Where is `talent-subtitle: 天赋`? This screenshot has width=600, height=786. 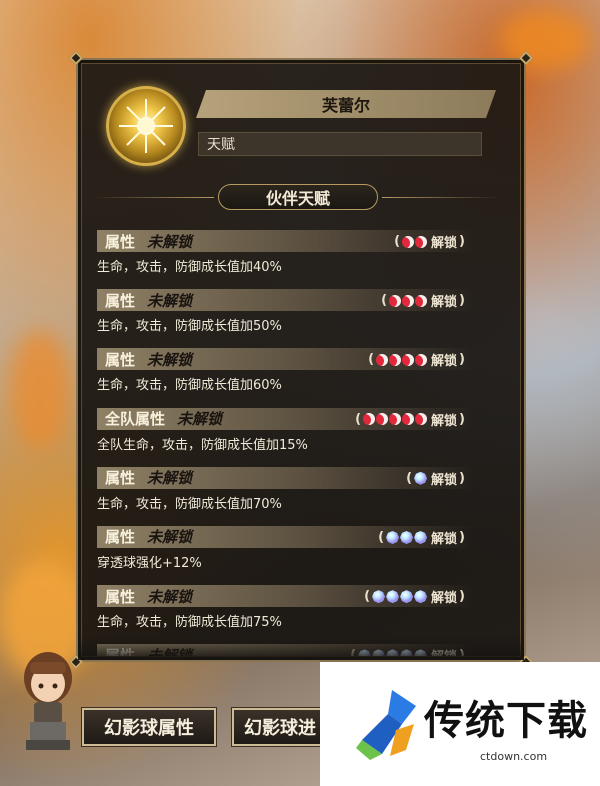 talent-subtitle: 天赋 is located at coordinates (340, 144).